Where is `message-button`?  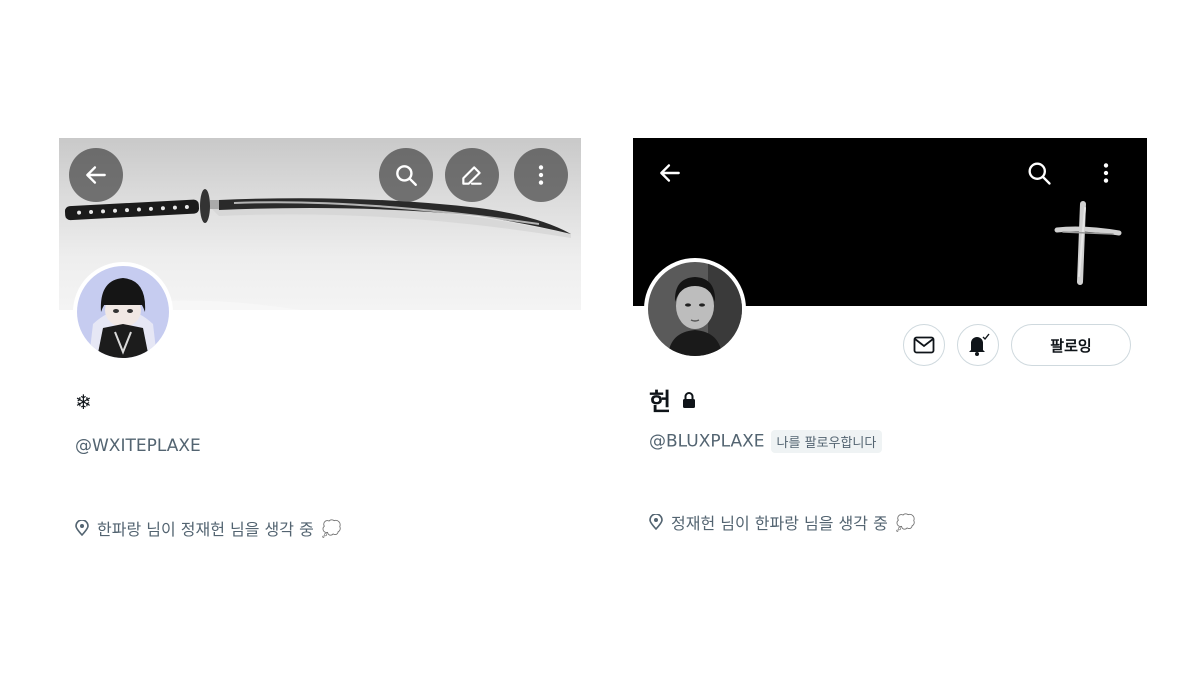 message-button is located at coordinates (924, 345).